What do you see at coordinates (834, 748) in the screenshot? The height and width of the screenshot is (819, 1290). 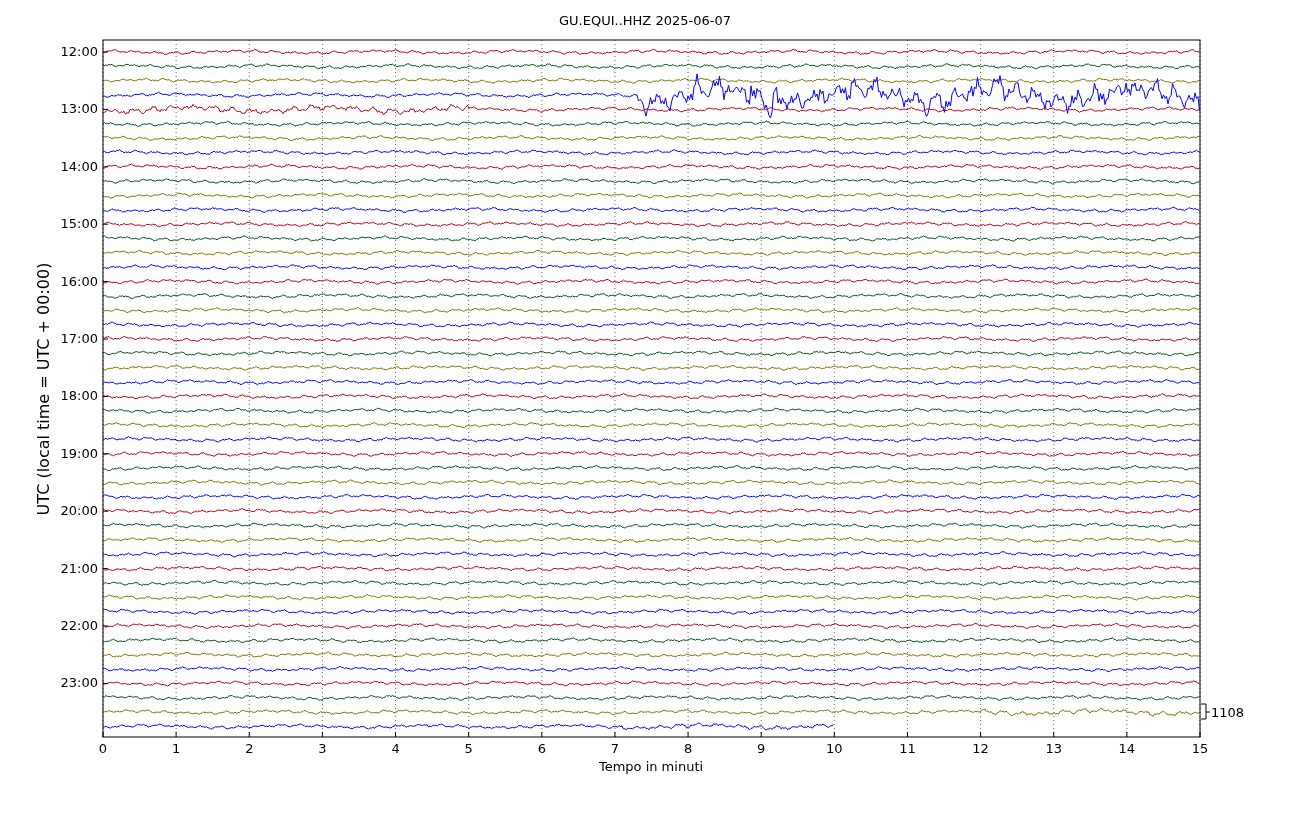 I see `x-tick-label: 10` at bounding box center [834, 748].